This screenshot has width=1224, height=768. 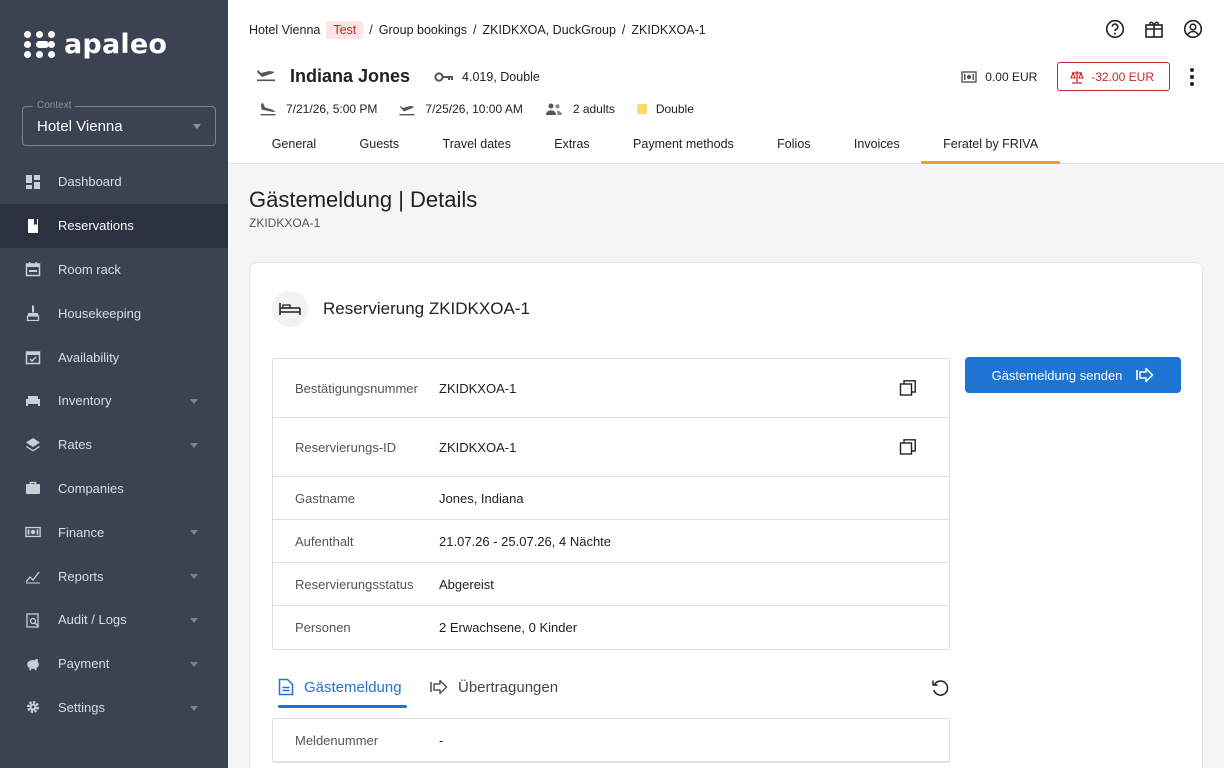 What do you see at coordinates (114, 357) in the screenshot?
I see `sidebar-item-availability: Availability` at bounding box center [114, 357].